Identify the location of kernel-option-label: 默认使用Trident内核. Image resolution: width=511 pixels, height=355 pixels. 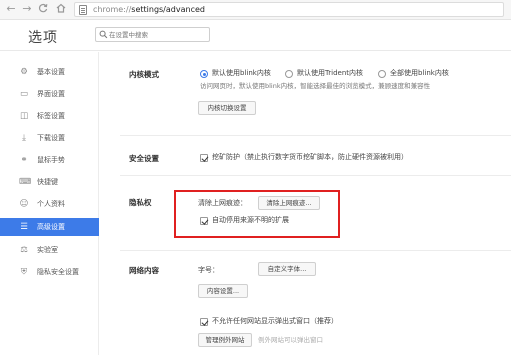
(330, 73).